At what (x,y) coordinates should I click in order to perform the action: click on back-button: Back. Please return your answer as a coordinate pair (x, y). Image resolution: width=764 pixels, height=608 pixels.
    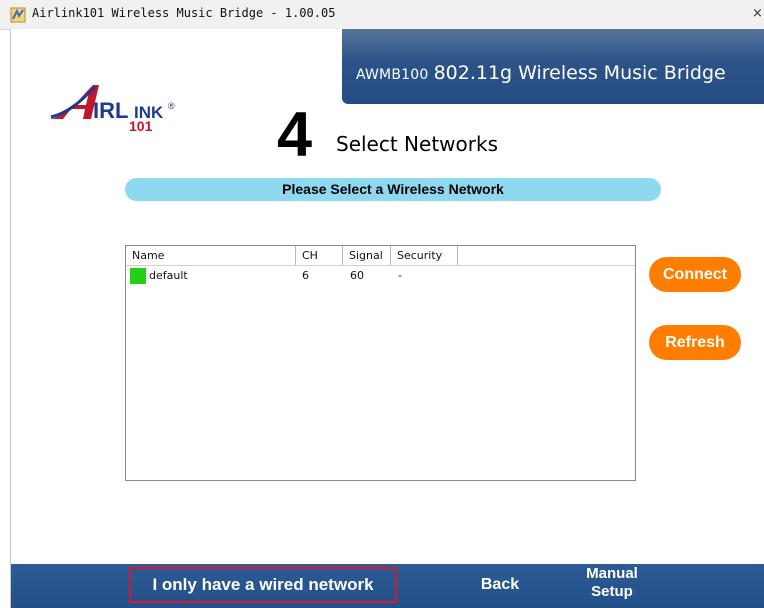
    Looking at the image, I should click on (500, 585).